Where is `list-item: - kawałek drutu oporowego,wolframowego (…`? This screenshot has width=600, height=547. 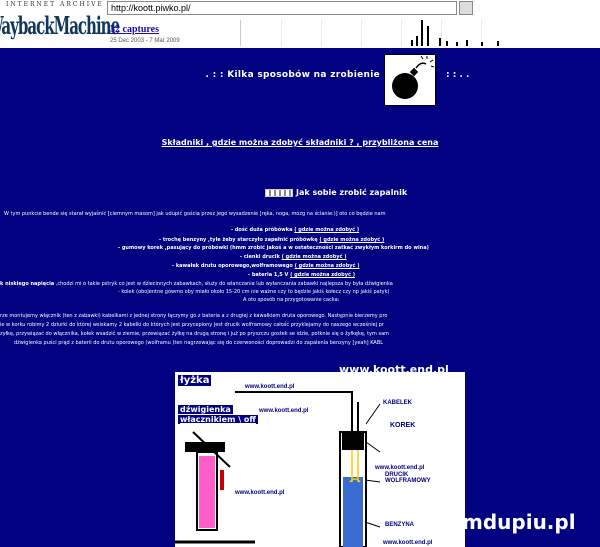
list-item: - kawałek drutu oporowego,wolframowego (… is located at coordinates (266, 266).